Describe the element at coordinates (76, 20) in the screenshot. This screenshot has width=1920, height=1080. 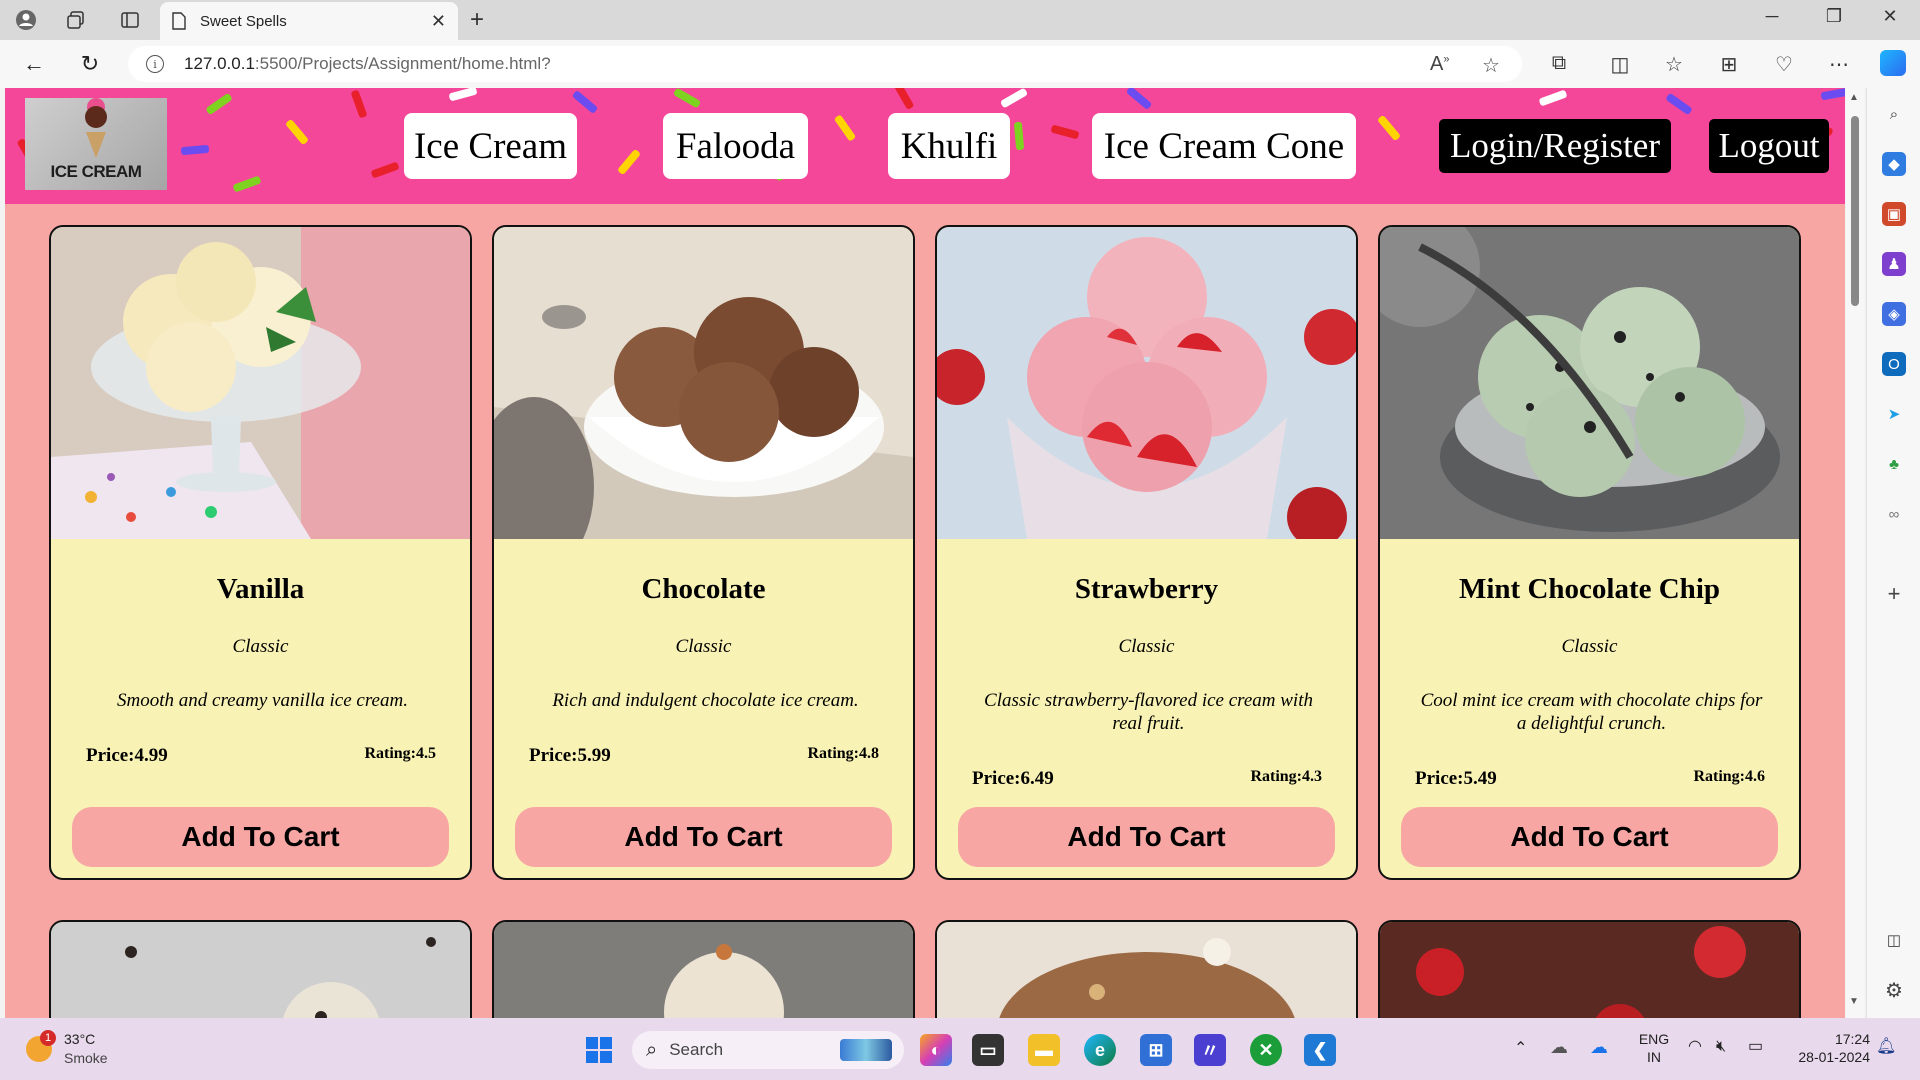
I see `workspaces-icon` at that location.